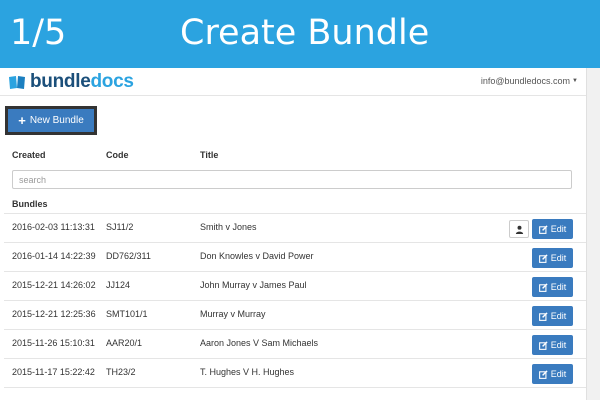 This screenshot has height=400, width=600. Describe the element at coordinates (124, 343) in the screenshot. I see `cell-code: AAR20/1` at that location.